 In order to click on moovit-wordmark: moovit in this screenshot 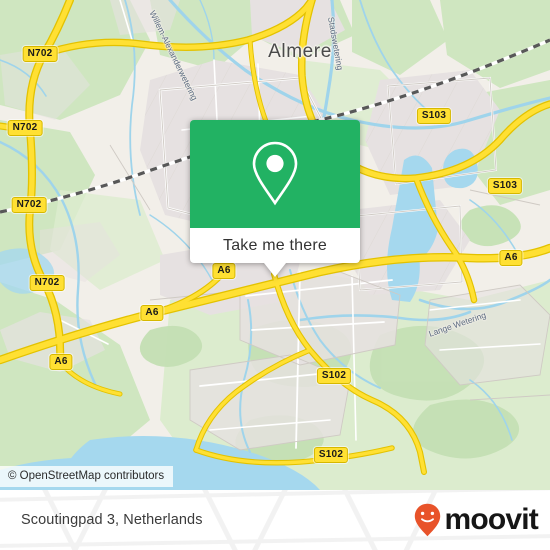, I will do `click(491, 519)`.